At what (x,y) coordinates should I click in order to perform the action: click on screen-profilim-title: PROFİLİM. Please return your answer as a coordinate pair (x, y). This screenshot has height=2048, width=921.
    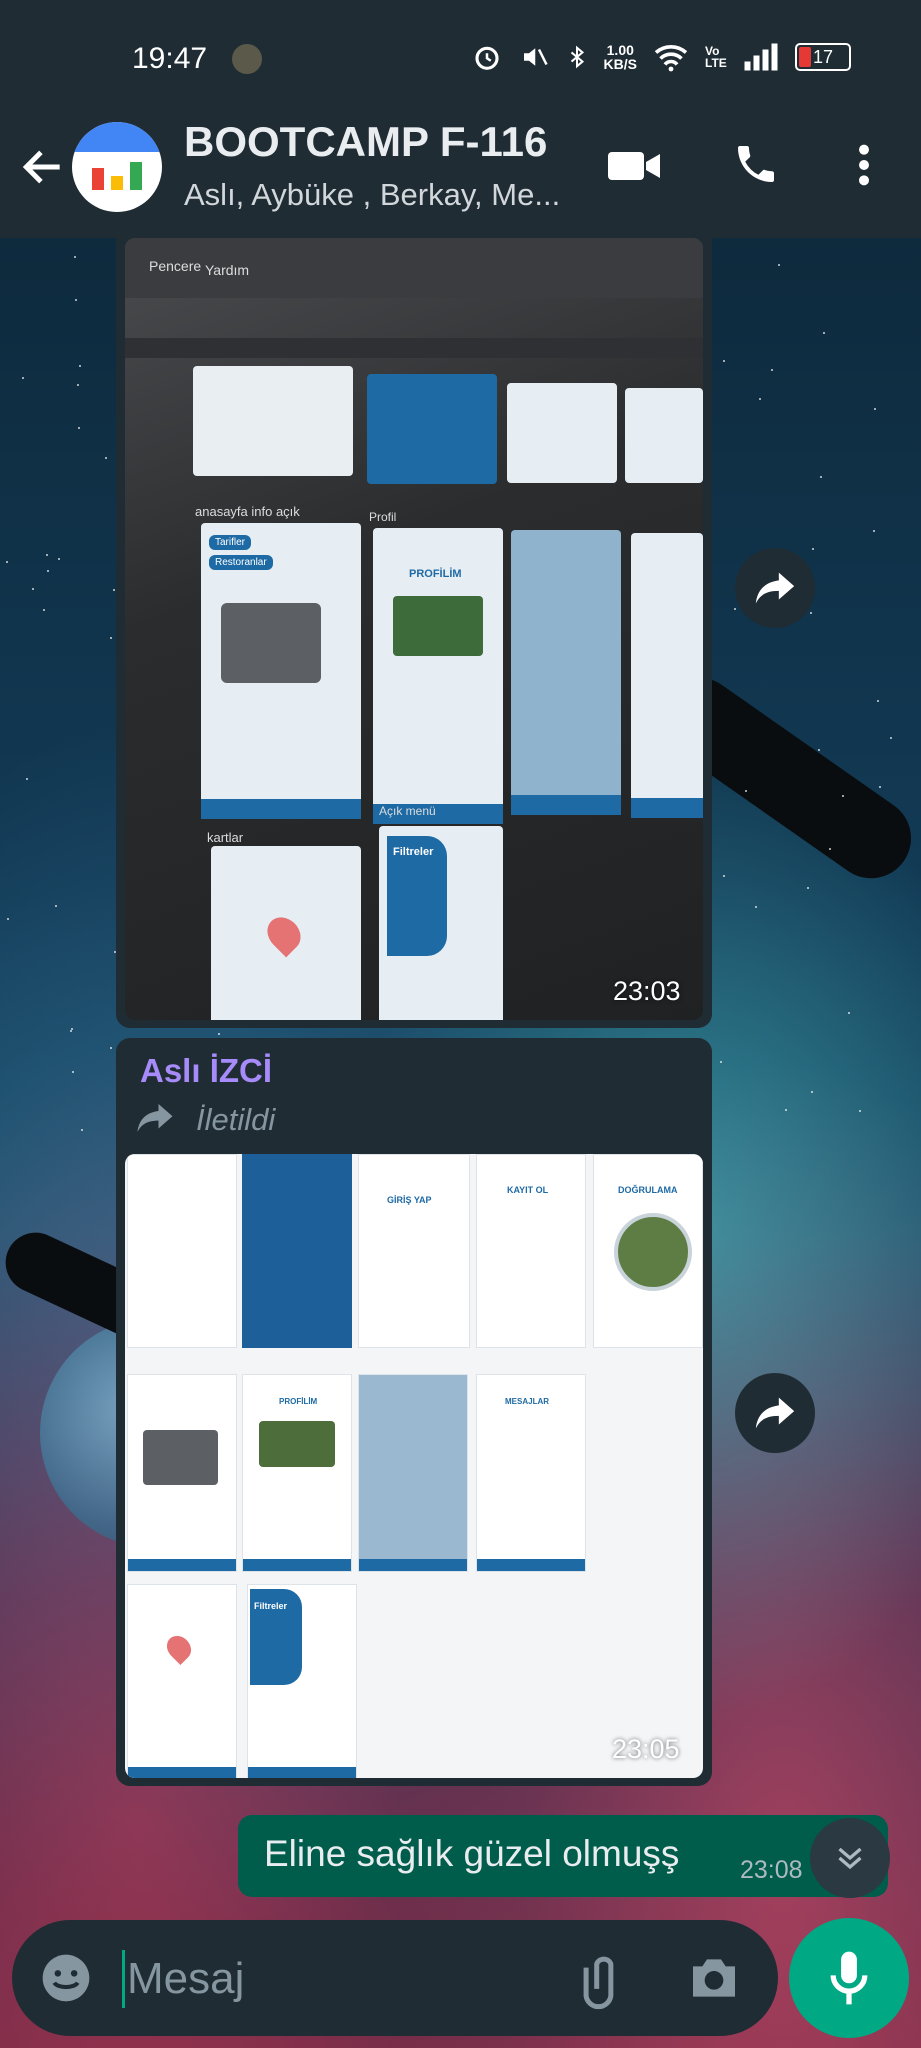
    Looking at the image, I should click on (298, 1401).